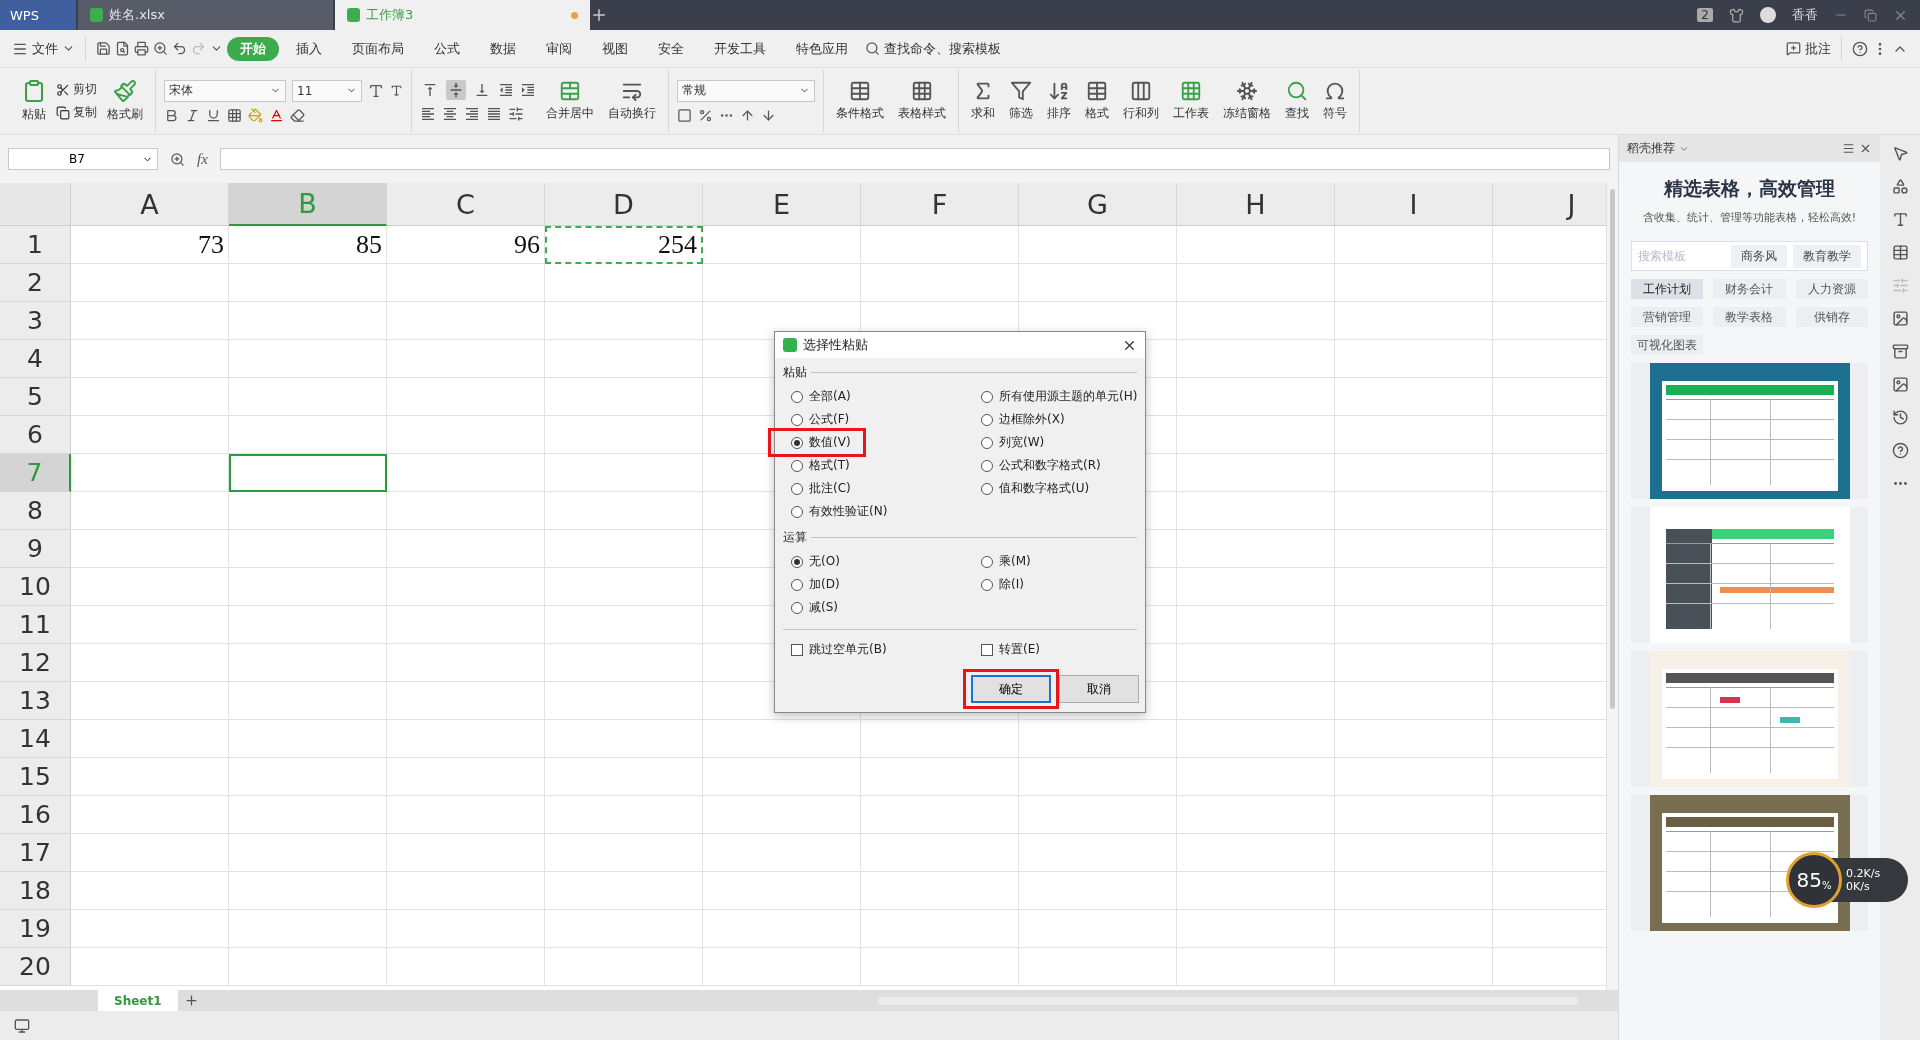 This screenshot has height=1040, width=1920. Describe the element at coordinates (1809, 880) in the screenshot. I see `cpu-percent: 85` at that location.